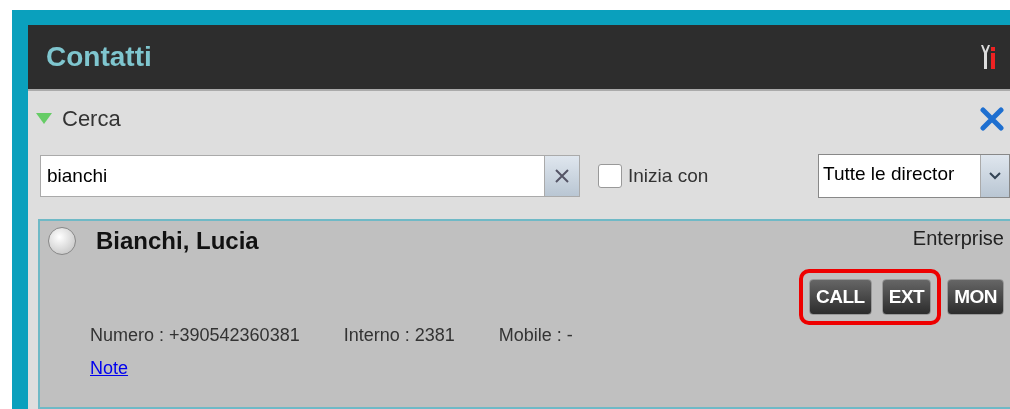 This screenshot has height=409, width=1010. I want to click on contact-name: Bianchi, Lucia, so click(177, 241).